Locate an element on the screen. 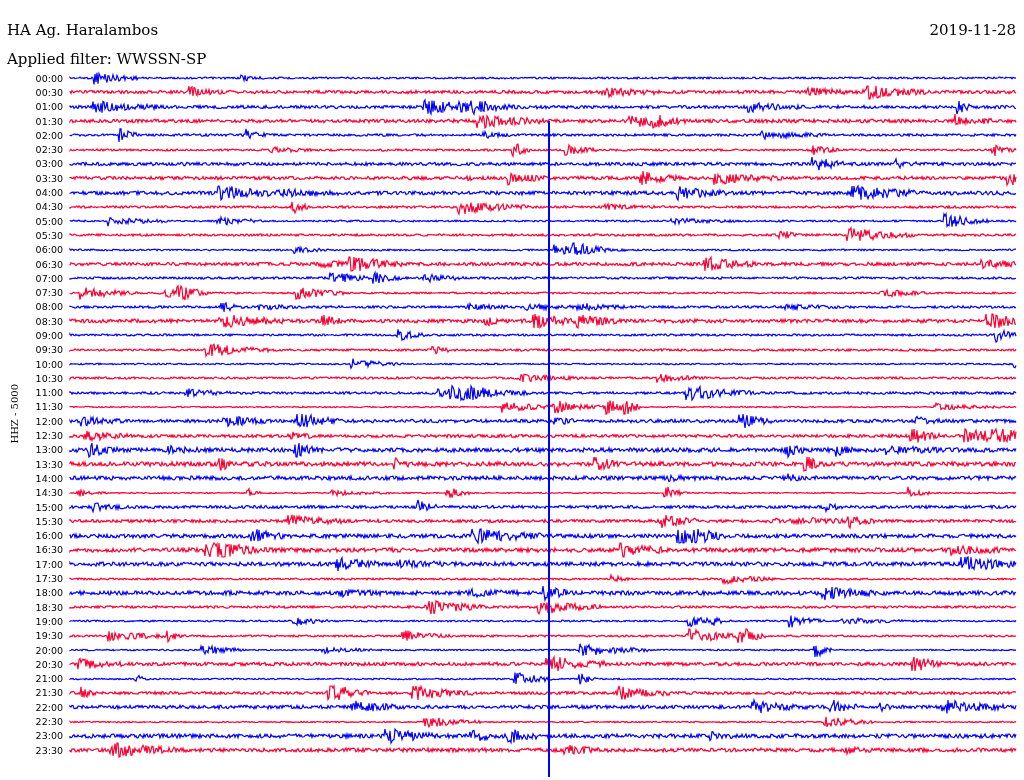  time-label: 10:30 is located at coordinates (48, 378).